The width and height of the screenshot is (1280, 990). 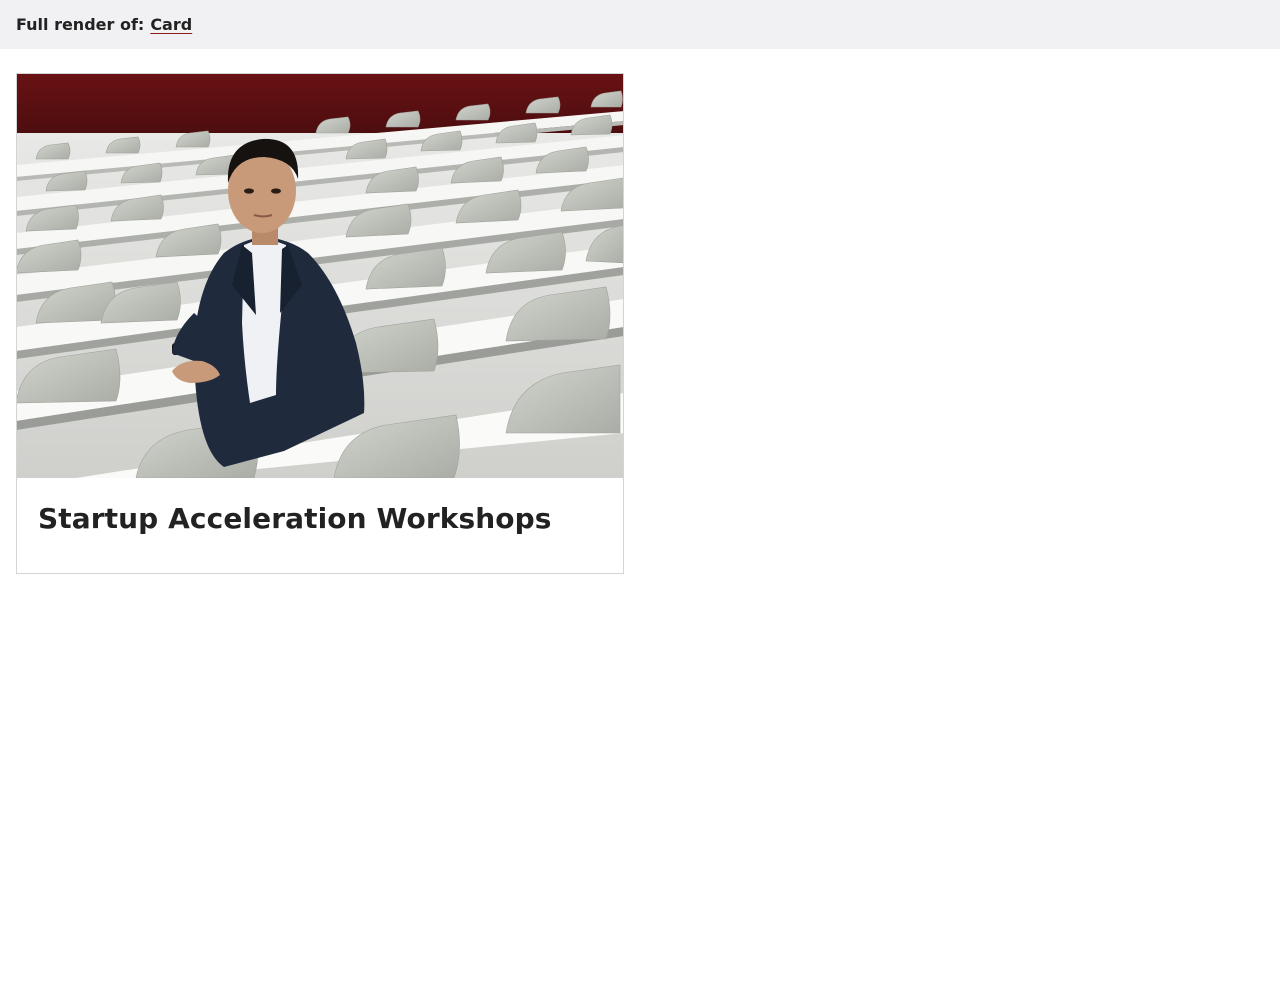 What do you see at coordinates (80, 24) in the screenshot?
I see `render-label: Full render of:` at bounding box center [80, 24].